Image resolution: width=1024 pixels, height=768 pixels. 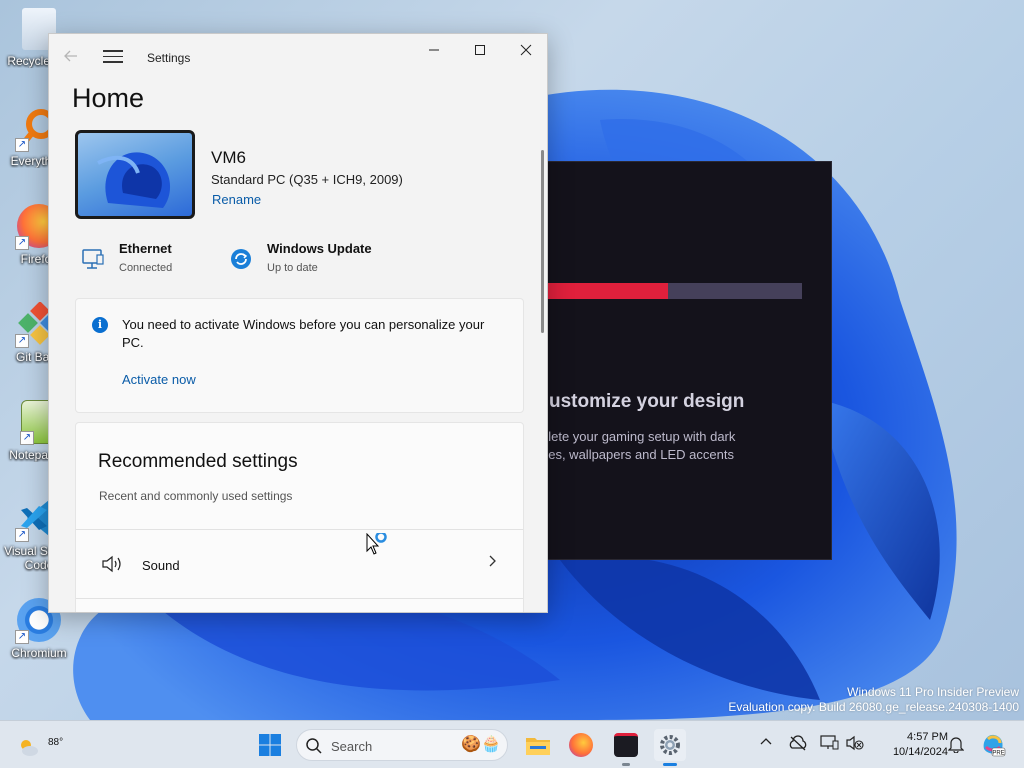 What do you see at coordinates (735, 291) in the screenshot?
I see `setup-progress-track` at bounding box center [735, 291].